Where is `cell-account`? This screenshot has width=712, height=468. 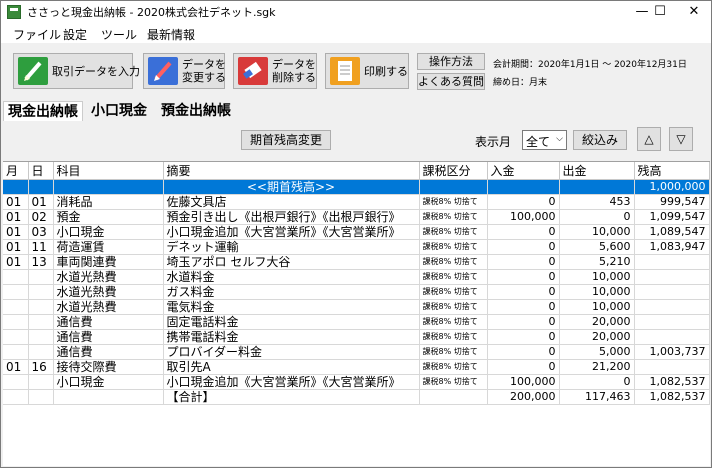
cell-account is located at coordinates (108, 397).